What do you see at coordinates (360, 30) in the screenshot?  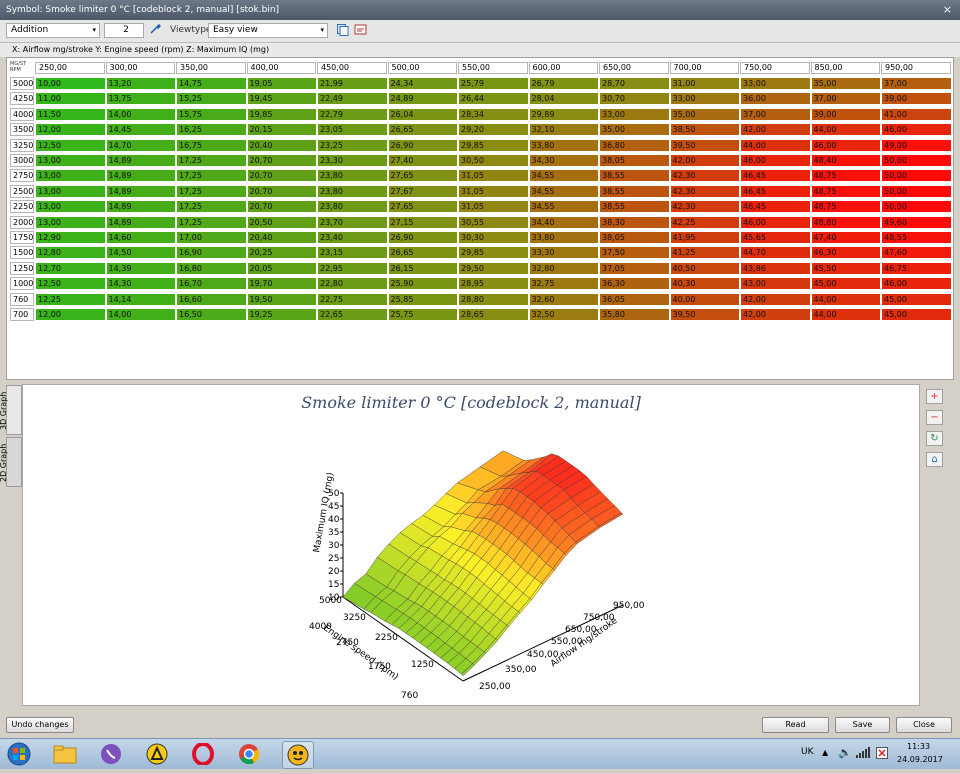 I see `compare-icon` at bounding box center [360, 30].